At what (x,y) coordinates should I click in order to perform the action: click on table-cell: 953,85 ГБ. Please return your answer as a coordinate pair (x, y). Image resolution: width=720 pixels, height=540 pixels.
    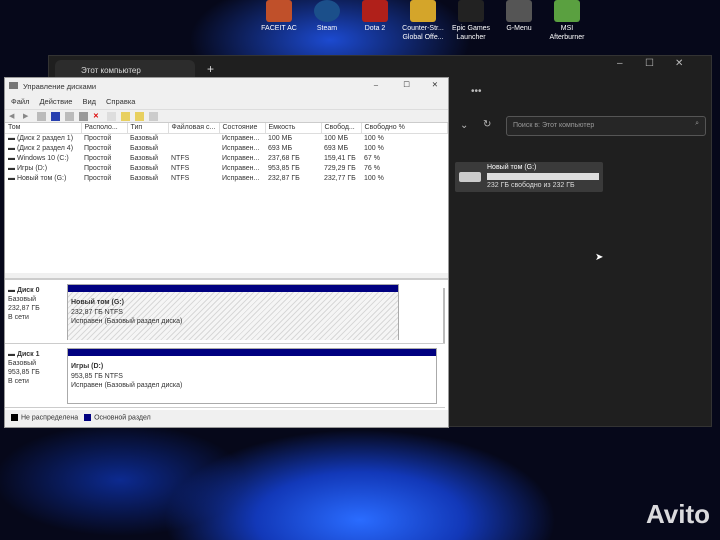
    Looking at the image, I should click on (284, 168).